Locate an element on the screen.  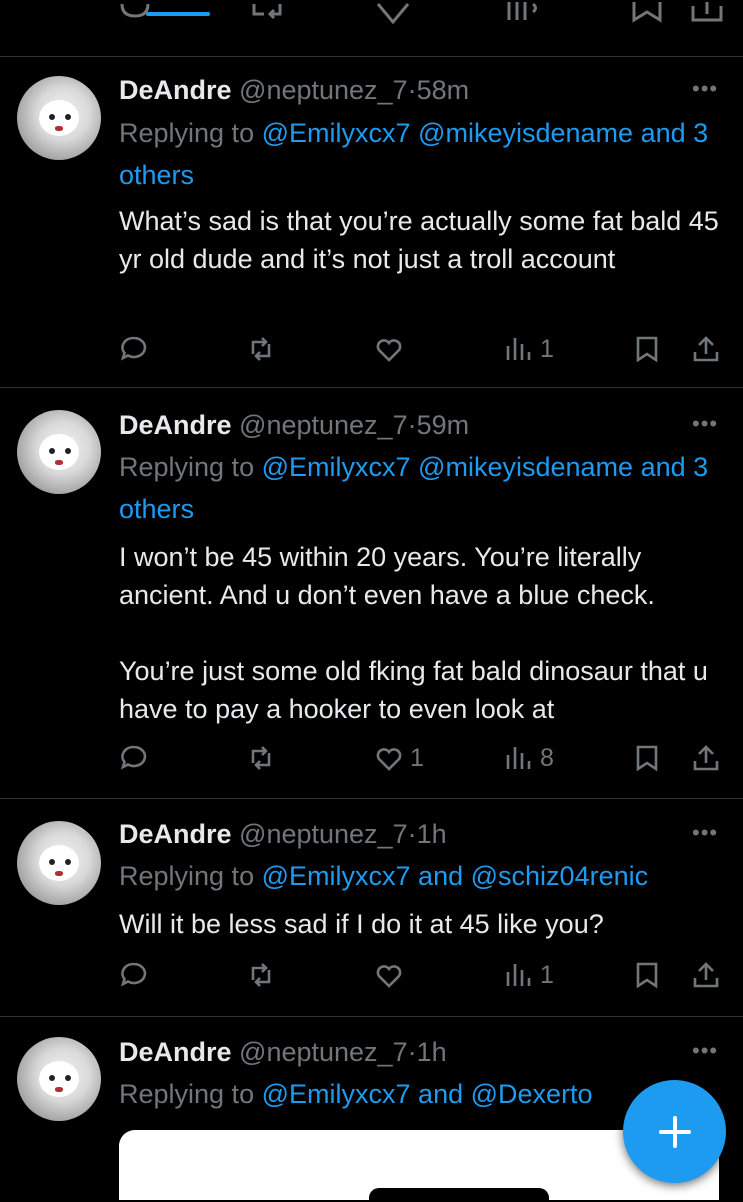
replying-to: Replying to @Emilyxcx7 and @schiz04renic is located at coordinates (424, 876).